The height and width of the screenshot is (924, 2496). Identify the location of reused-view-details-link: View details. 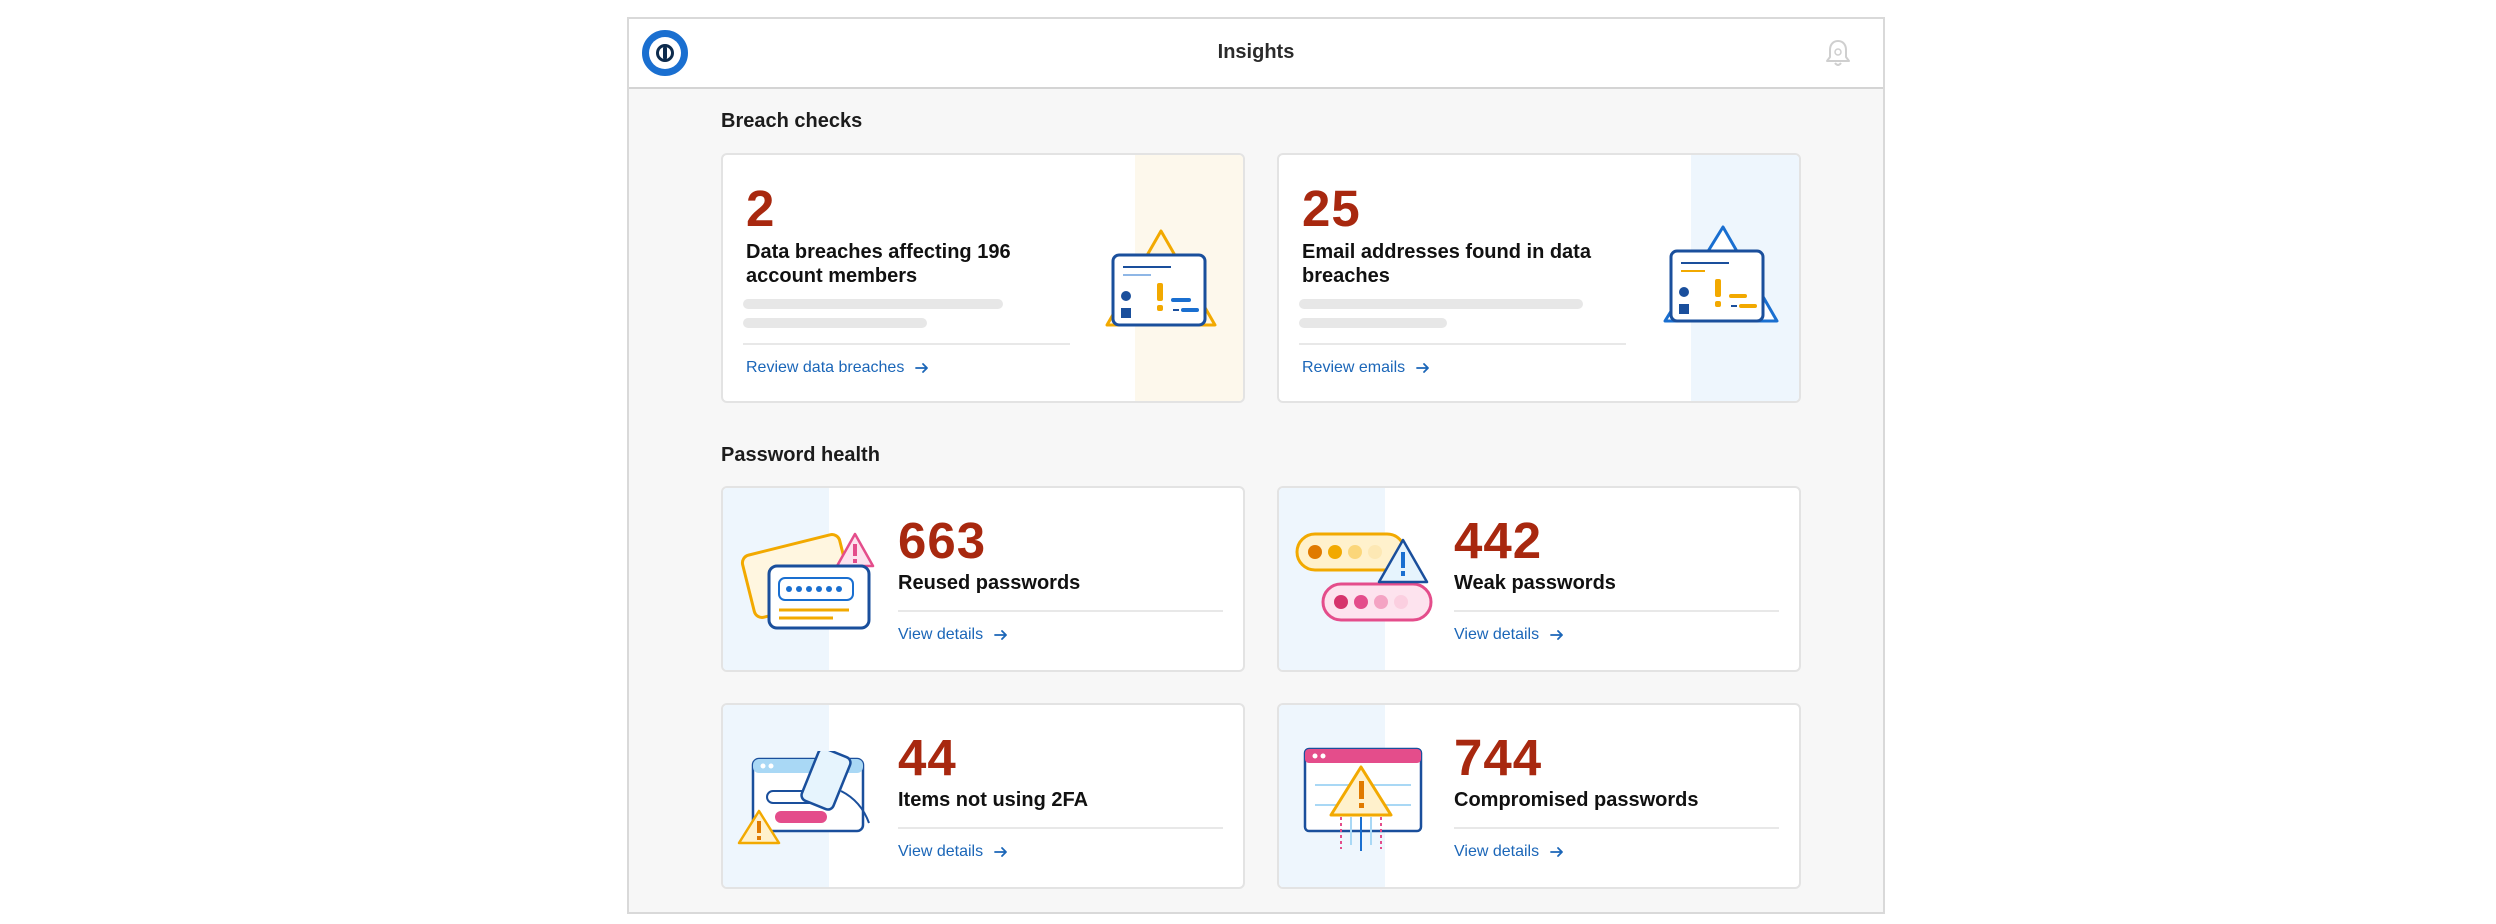
(953, 635).